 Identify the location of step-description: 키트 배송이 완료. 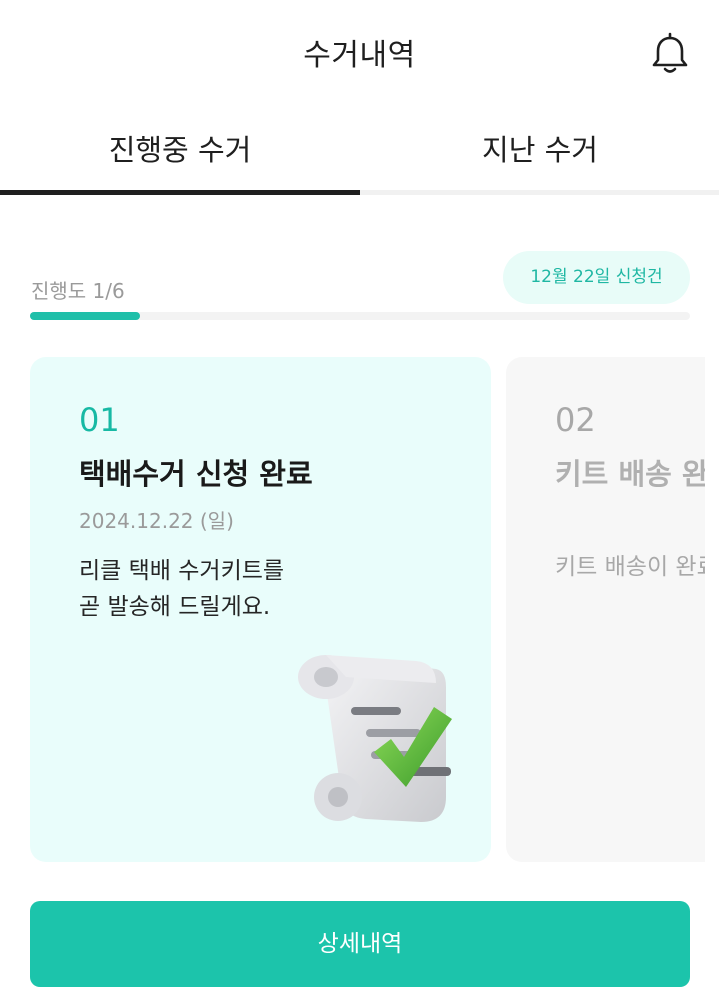
(630, 567).